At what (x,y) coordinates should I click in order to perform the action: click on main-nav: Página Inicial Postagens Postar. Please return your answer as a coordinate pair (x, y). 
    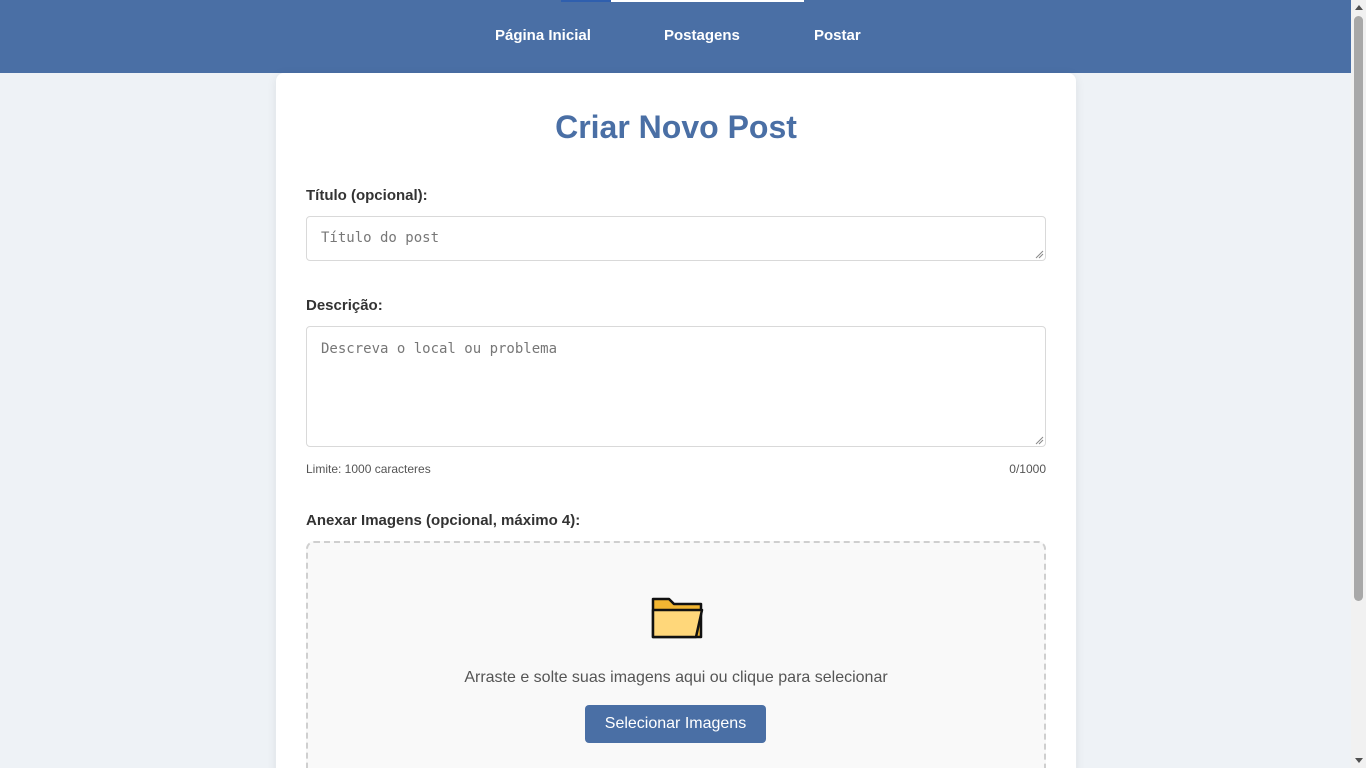
    Looking at the image, I should click on (675, 36).